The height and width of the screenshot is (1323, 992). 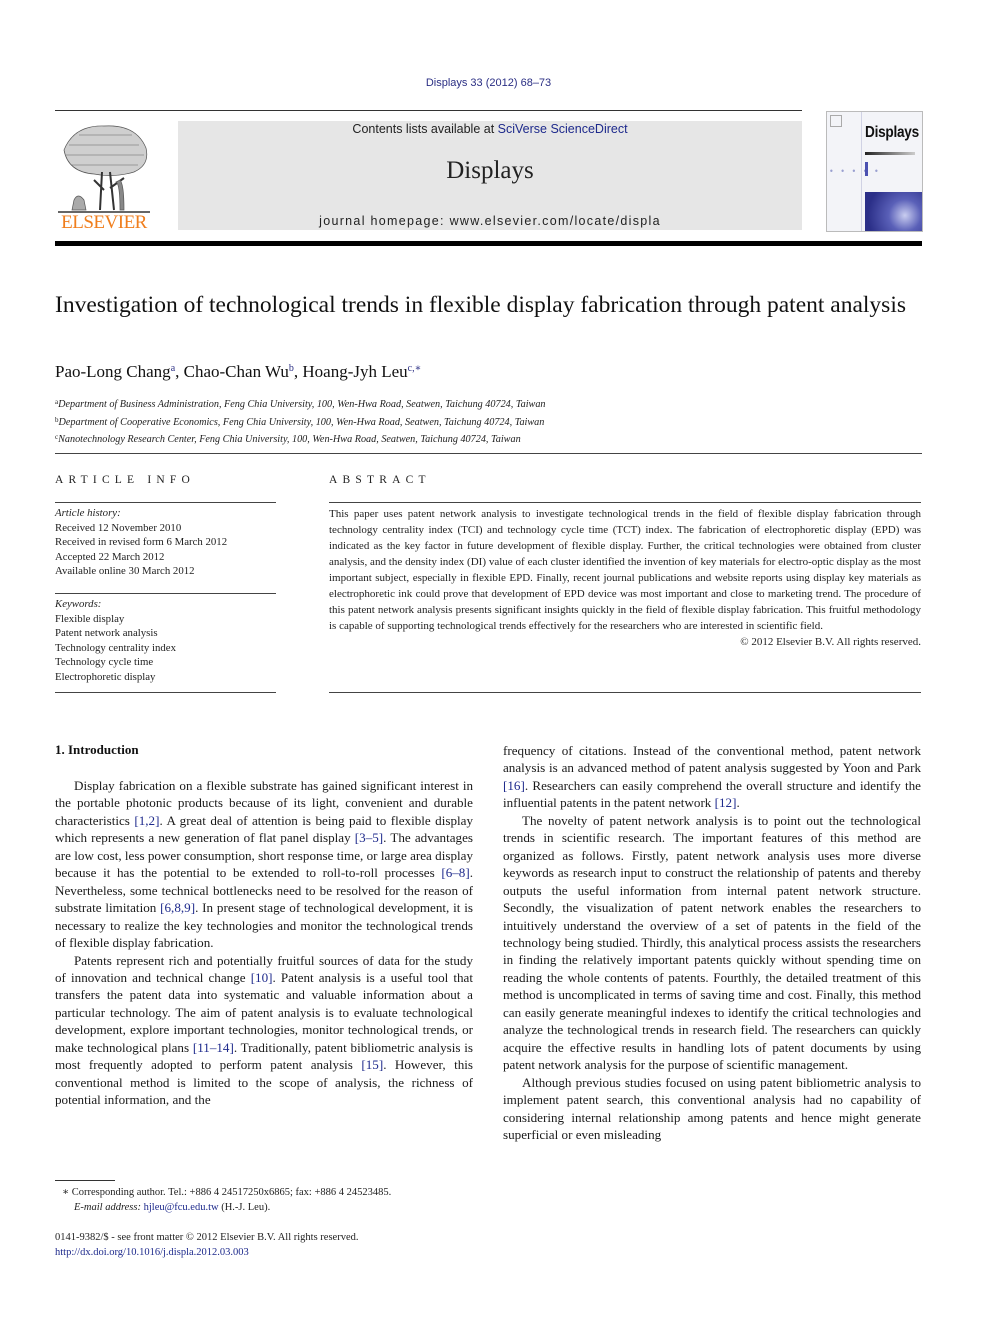 What do you see at coordinates (181, 1207) in the screenshot?
I see `author-email-link: hjleu@fcu.edu.tw` at bounding box center [181, 1207].